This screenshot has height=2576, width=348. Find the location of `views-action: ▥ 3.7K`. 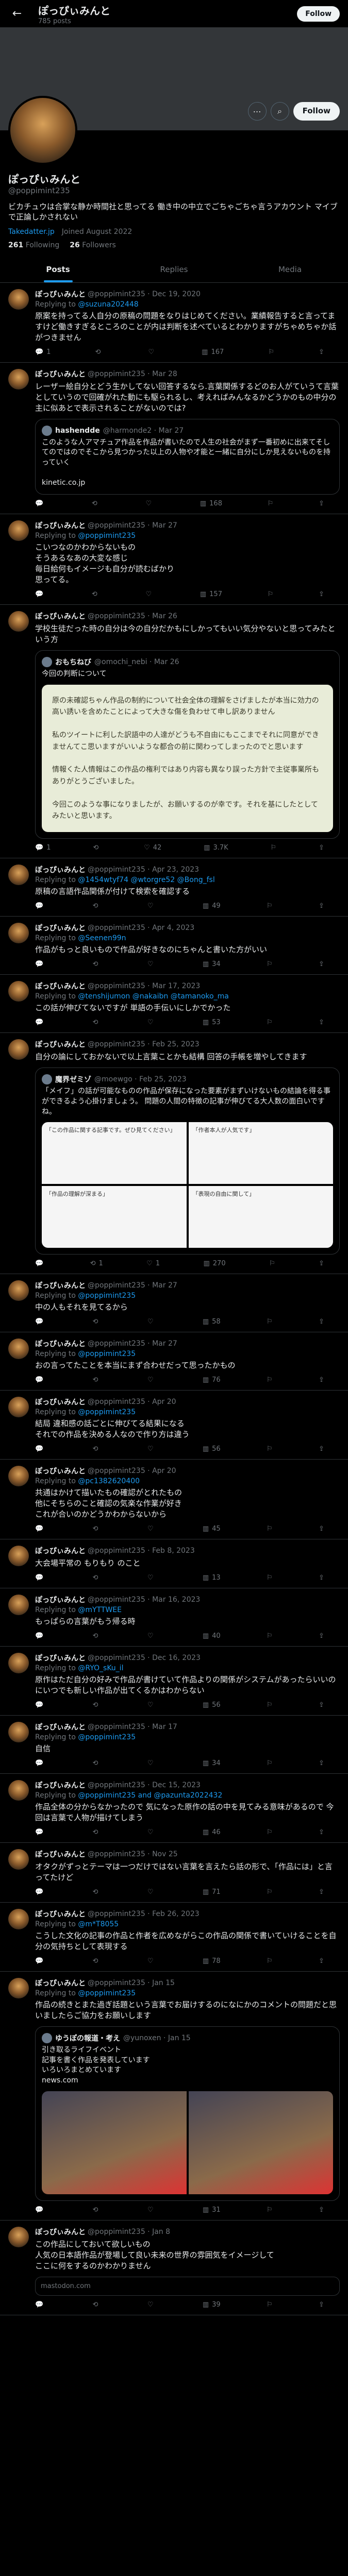

views-action: ▥ 3.7K is located at coordinates (216, 848).